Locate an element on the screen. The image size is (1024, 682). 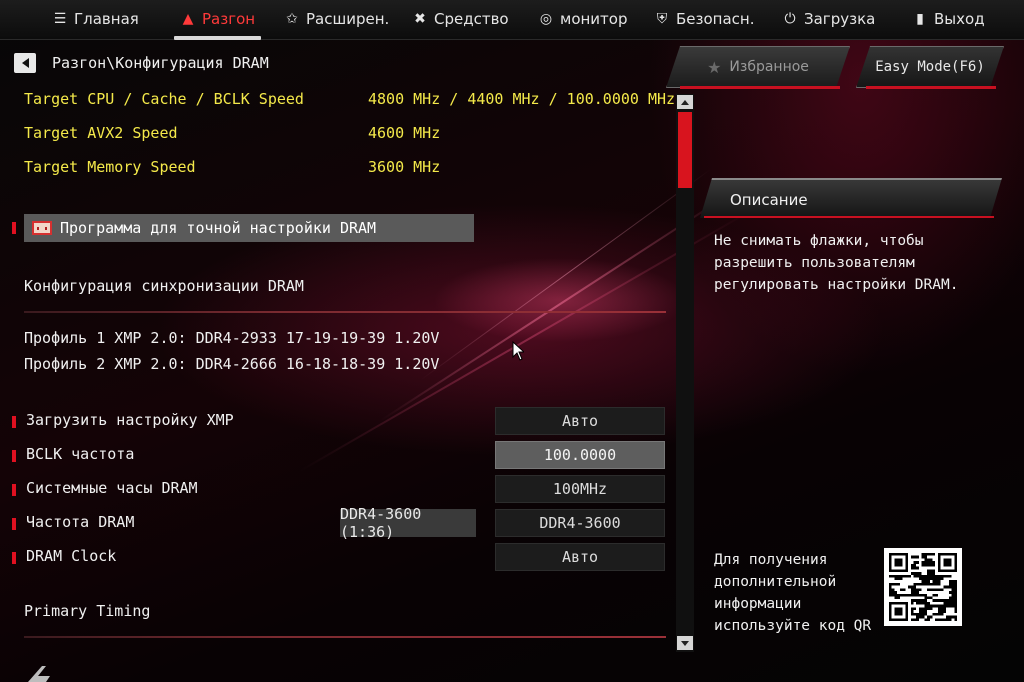
tab-main: ☰ Главная is located at coordinates (95, 19).